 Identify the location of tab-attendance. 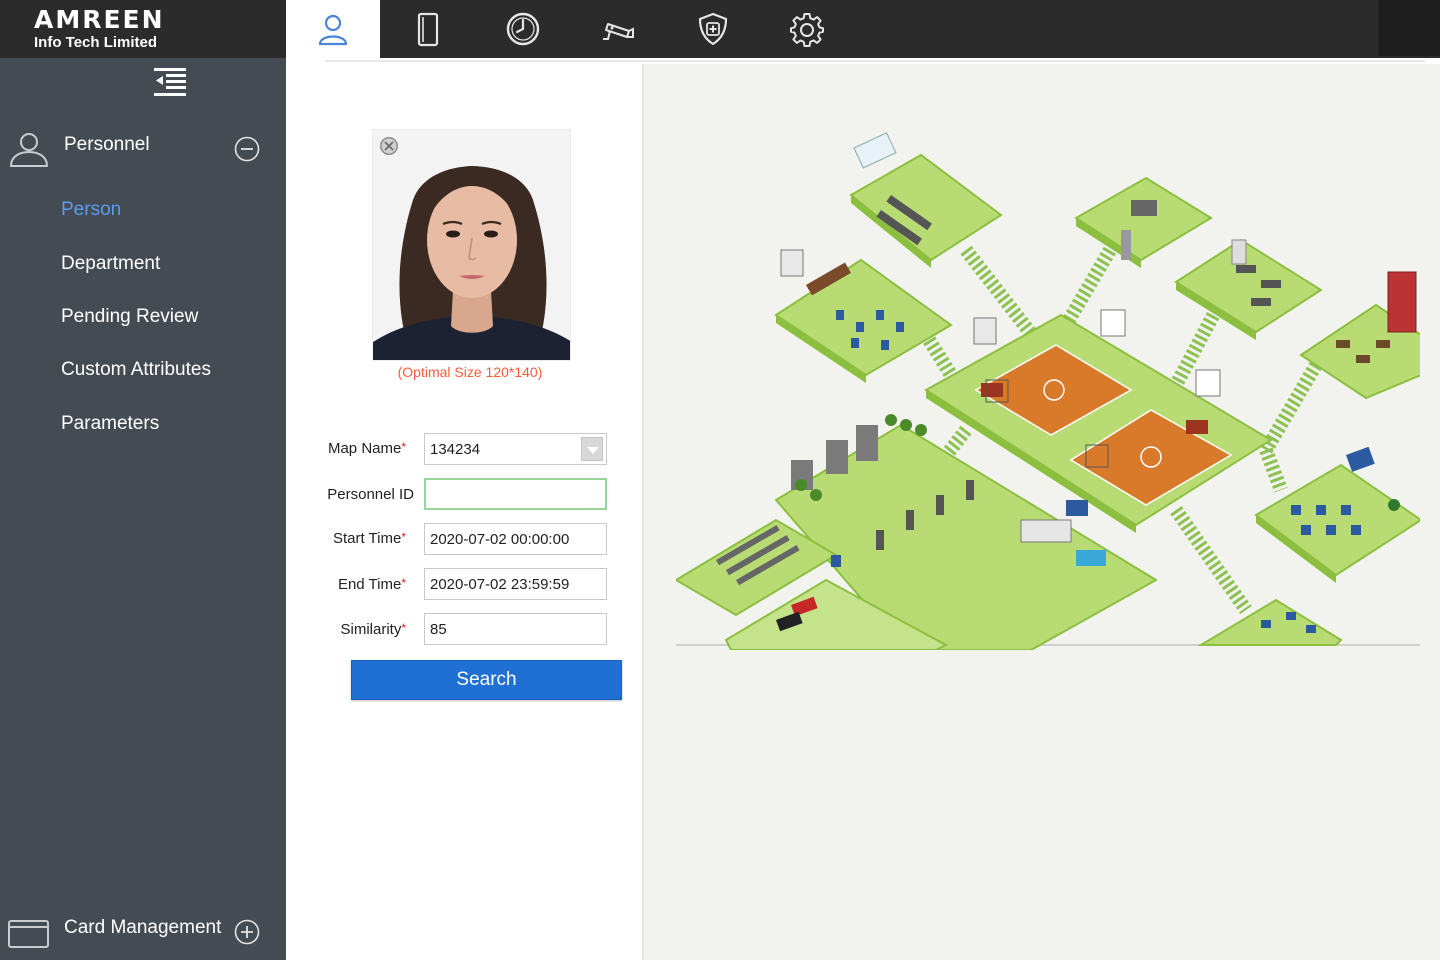
(523, 29).